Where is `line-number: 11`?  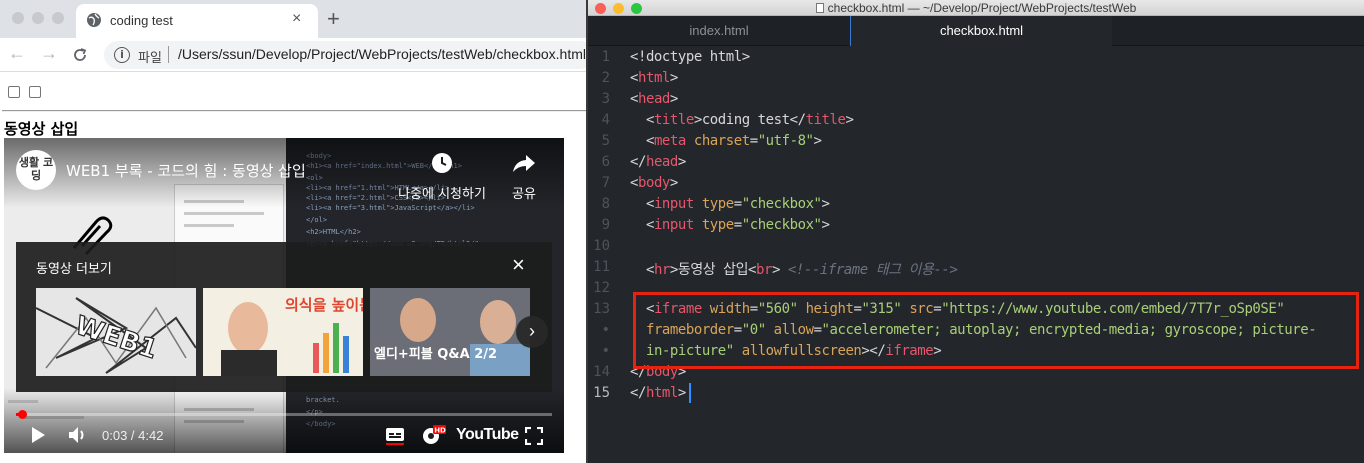
line-number: 11 is located at coordinates (601, 267).